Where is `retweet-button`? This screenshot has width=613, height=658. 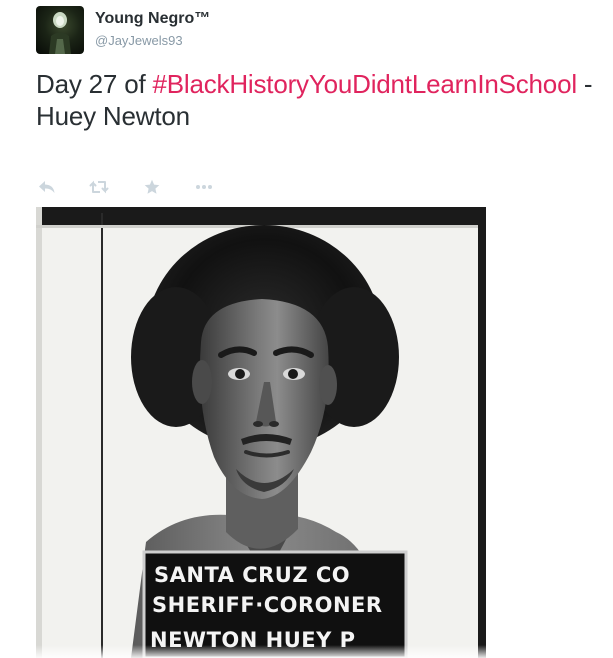
retweet-button is located at coordinates (99, 187).